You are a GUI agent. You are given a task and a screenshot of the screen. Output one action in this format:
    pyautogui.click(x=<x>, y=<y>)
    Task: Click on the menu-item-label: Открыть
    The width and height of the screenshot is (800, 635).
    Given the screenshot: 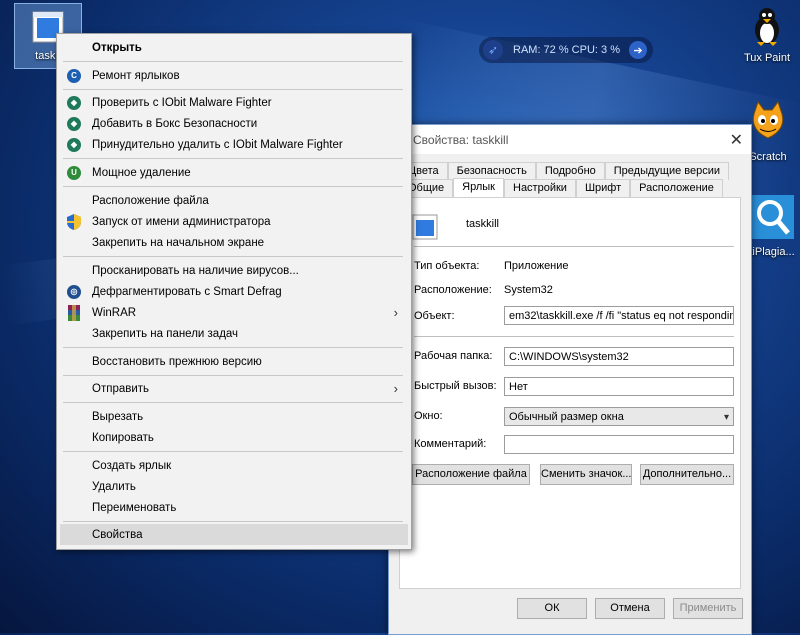 What is the action you would take?
    pyautogui.click(x=117, y=47)
    